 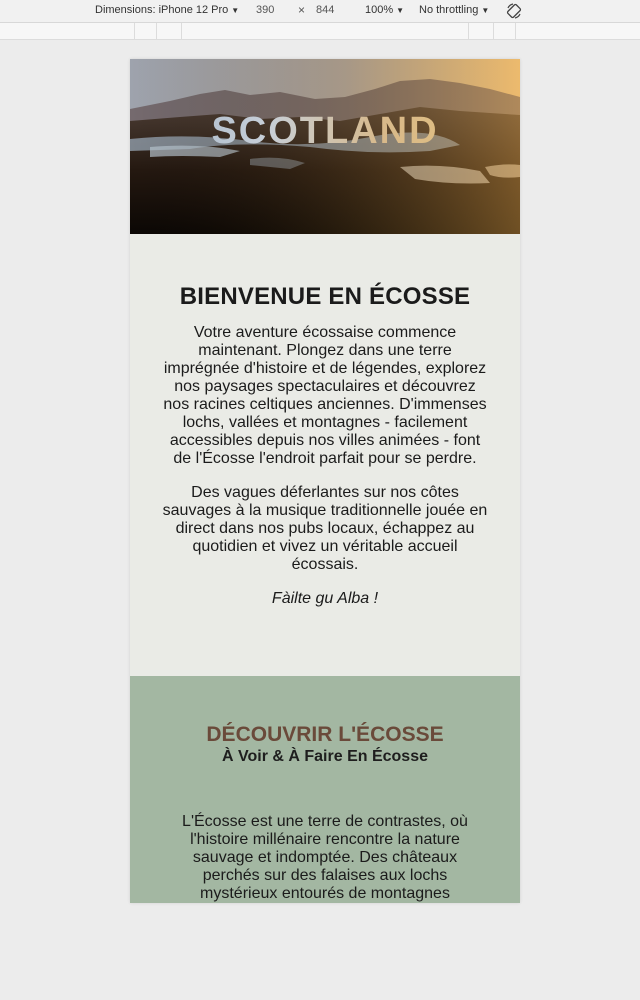 I want to click on zoom-select: 100% ▼, so click(x=384, y=10).